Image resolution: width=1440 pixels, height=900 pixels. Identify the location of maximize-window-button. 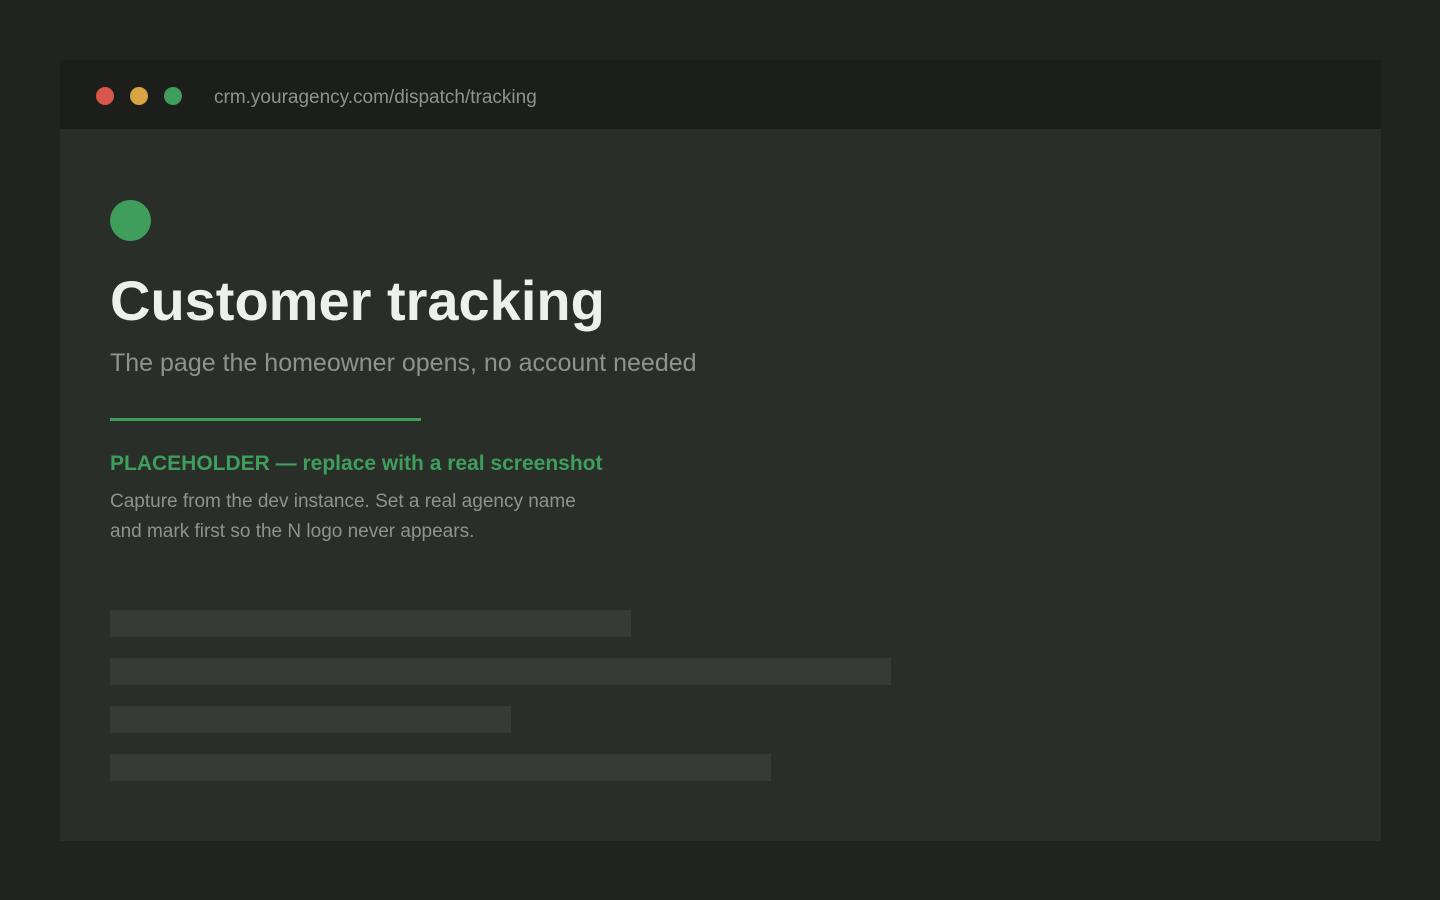
(173, 96).